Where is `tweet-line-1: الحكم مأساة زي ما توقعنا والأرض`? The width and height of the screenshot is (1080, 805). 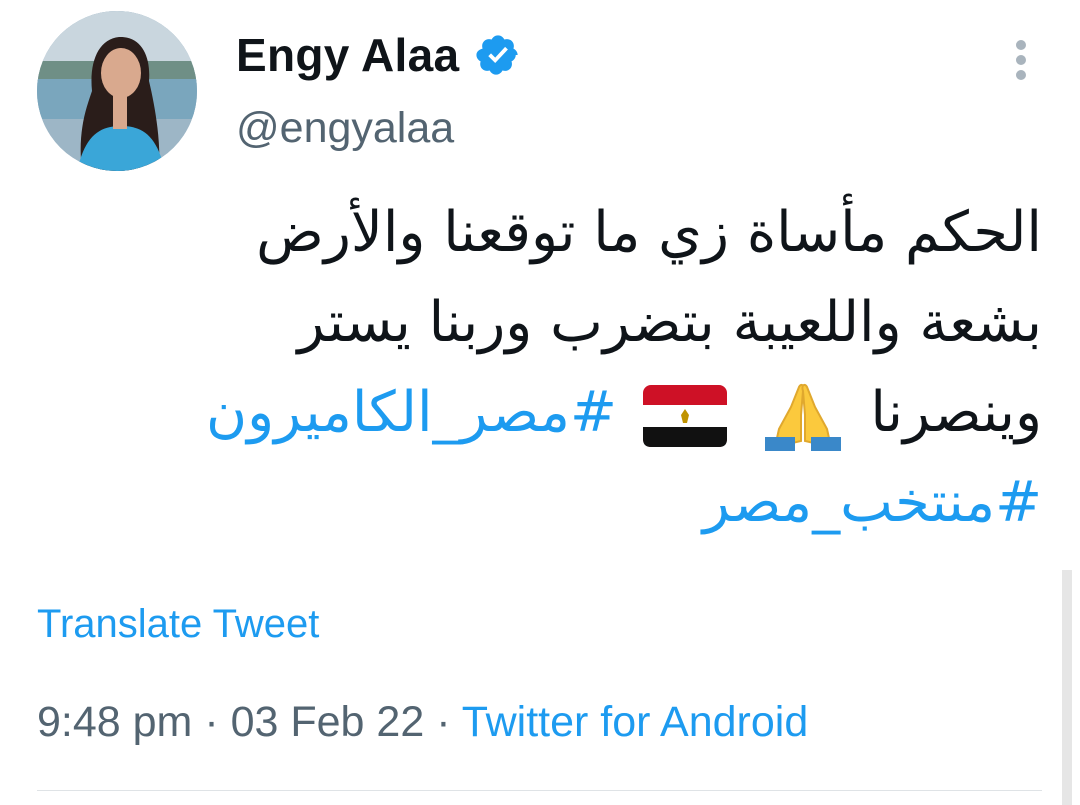
tweet-line-1: الحكم مأساة زي ما توقعنا والأرض is located at coordinates (649, 232).